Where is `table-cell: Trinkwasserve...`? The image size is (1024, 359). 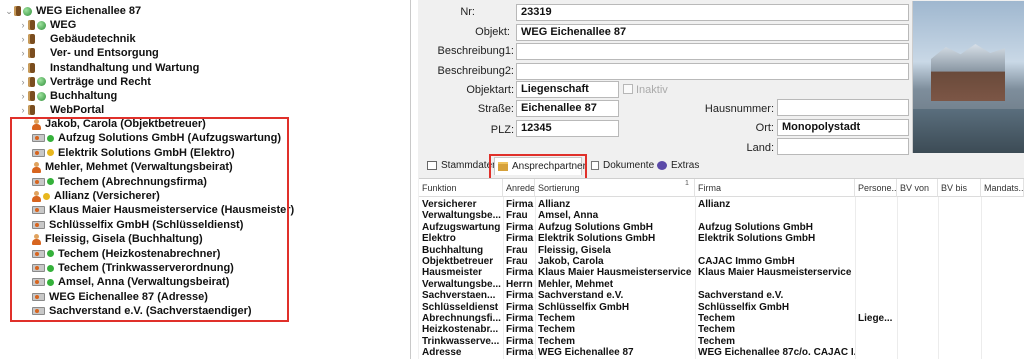
table-cell: Trinkwasserve... is located at coordinates (461, 341).